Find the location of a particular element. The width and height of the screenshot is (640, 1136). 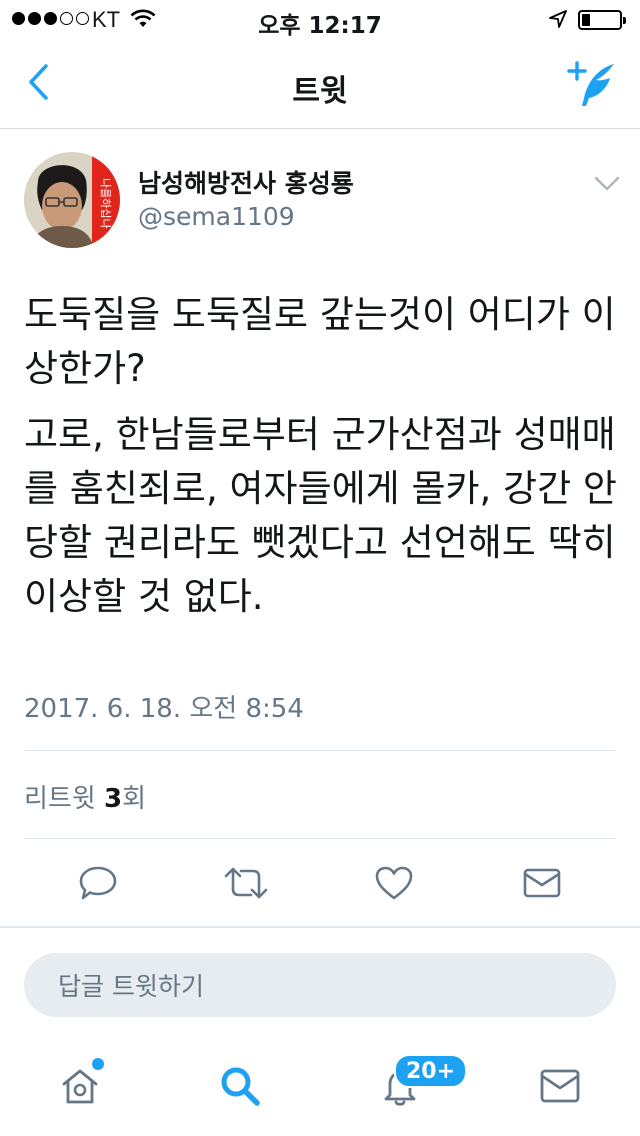

like-icon is located at coordinates (394, 883).